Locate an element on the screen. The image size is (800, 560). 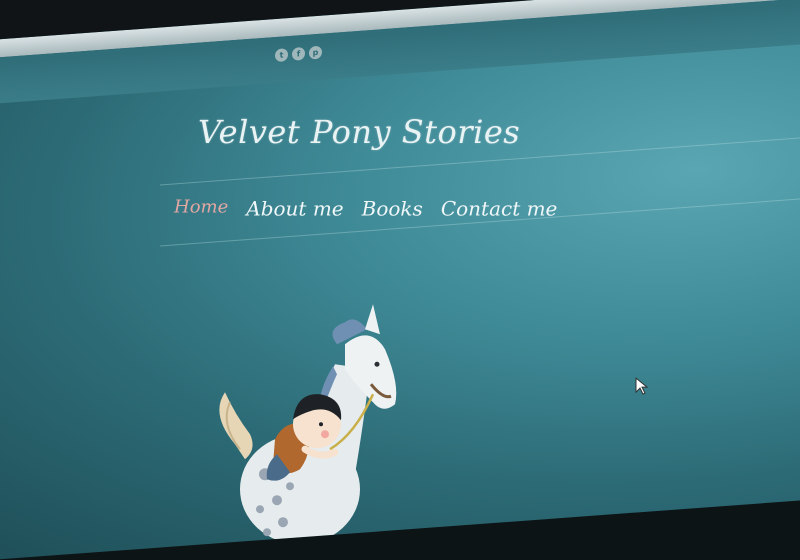
main-nav: Home About me Books Contact me is located at coordinates (365, 208).